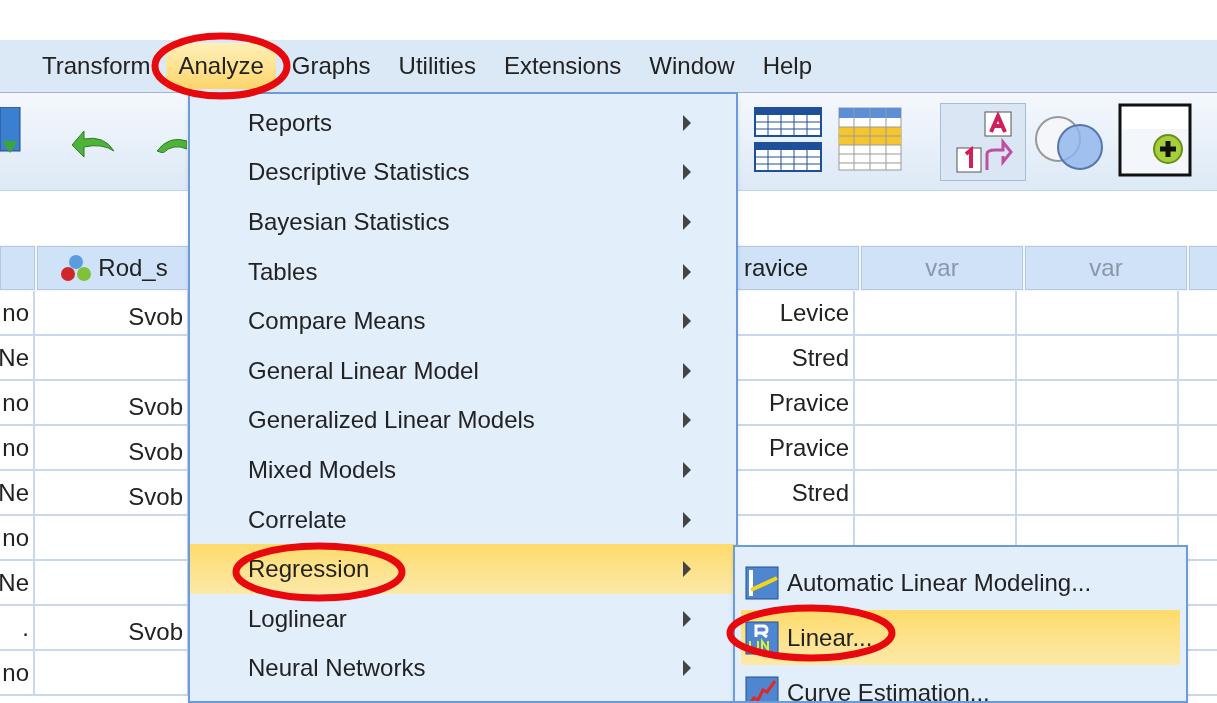 Image resolution: width=1217 pixels, height=703 pixels. Describe the element at coordinates (463, 222) in the screenshot. I see `menu-item: Bayesian Statistics` at that location.